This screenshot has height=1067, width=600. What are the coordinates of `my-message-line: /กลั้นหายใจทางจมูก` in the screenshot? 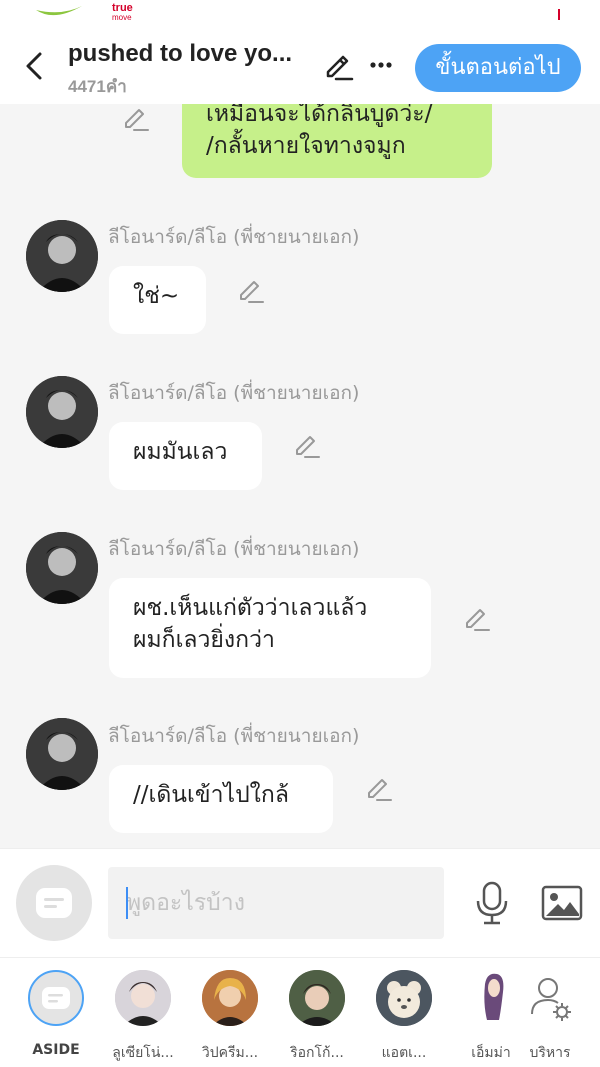 It's located at (306, 146).